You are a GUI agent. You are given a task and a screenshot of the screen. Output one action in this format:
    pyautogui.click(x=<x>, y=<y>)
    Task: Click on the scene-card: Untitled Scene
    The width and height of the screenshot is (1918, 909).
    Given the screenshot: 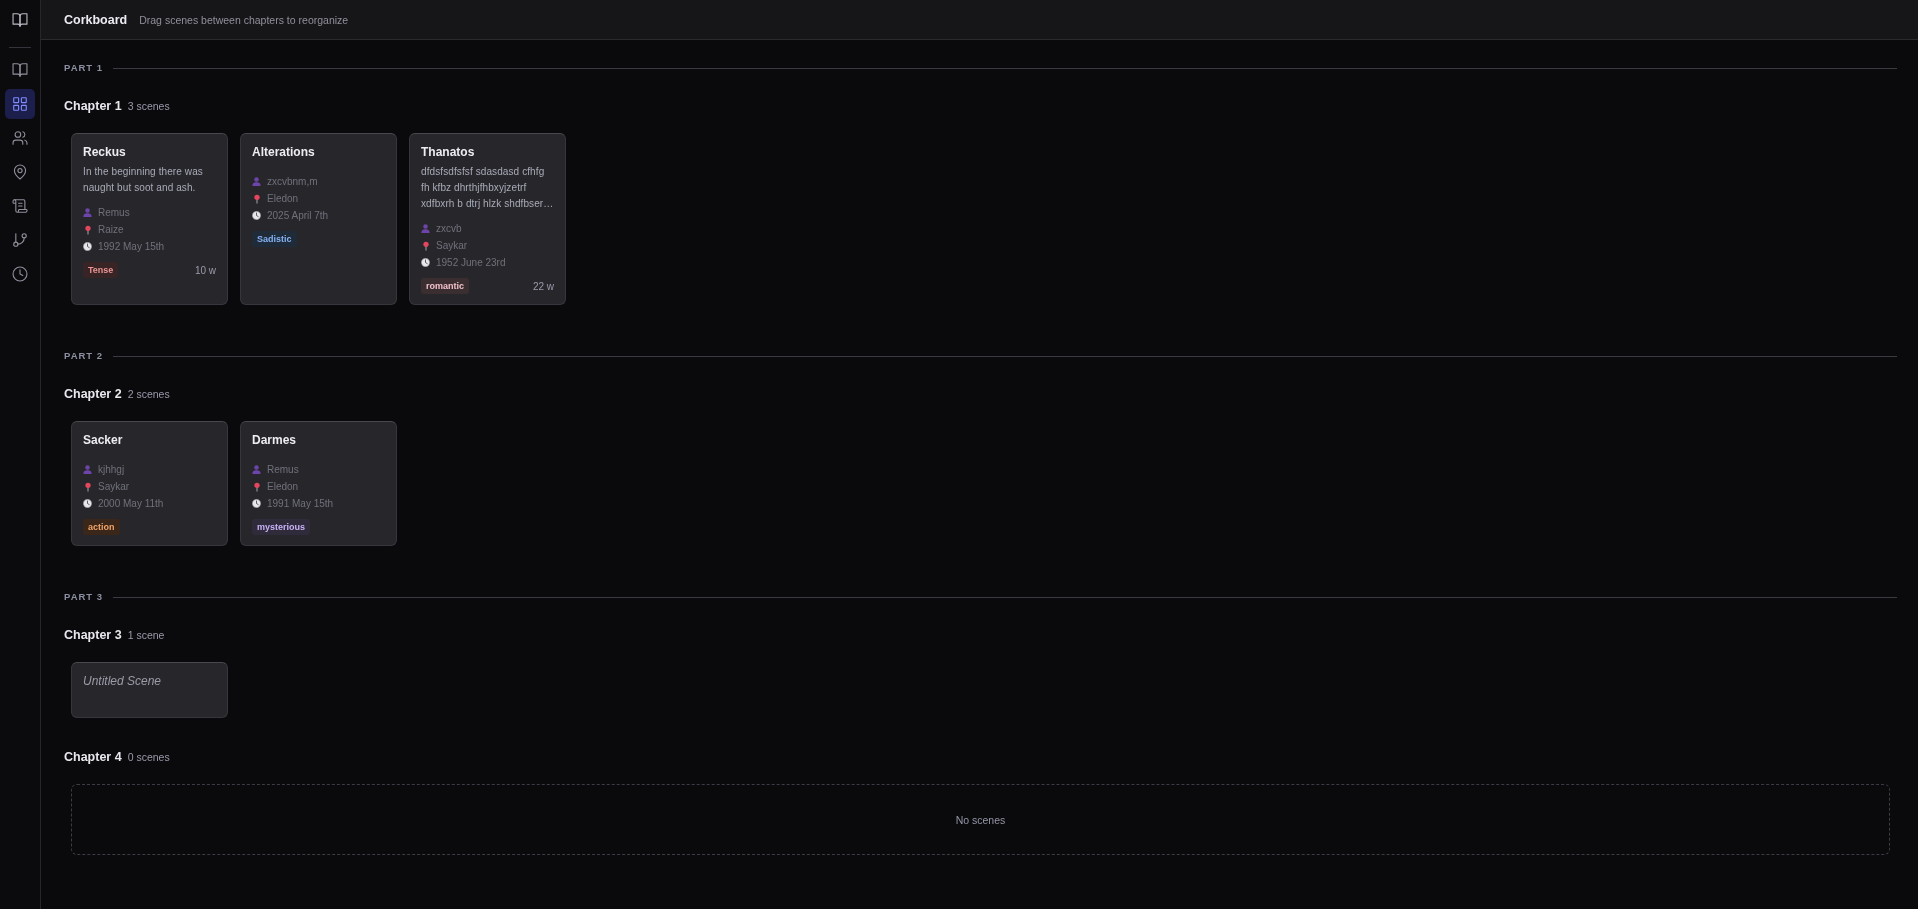 What is the action you would take?
    pyautogui.click(x=149, y=690)
    